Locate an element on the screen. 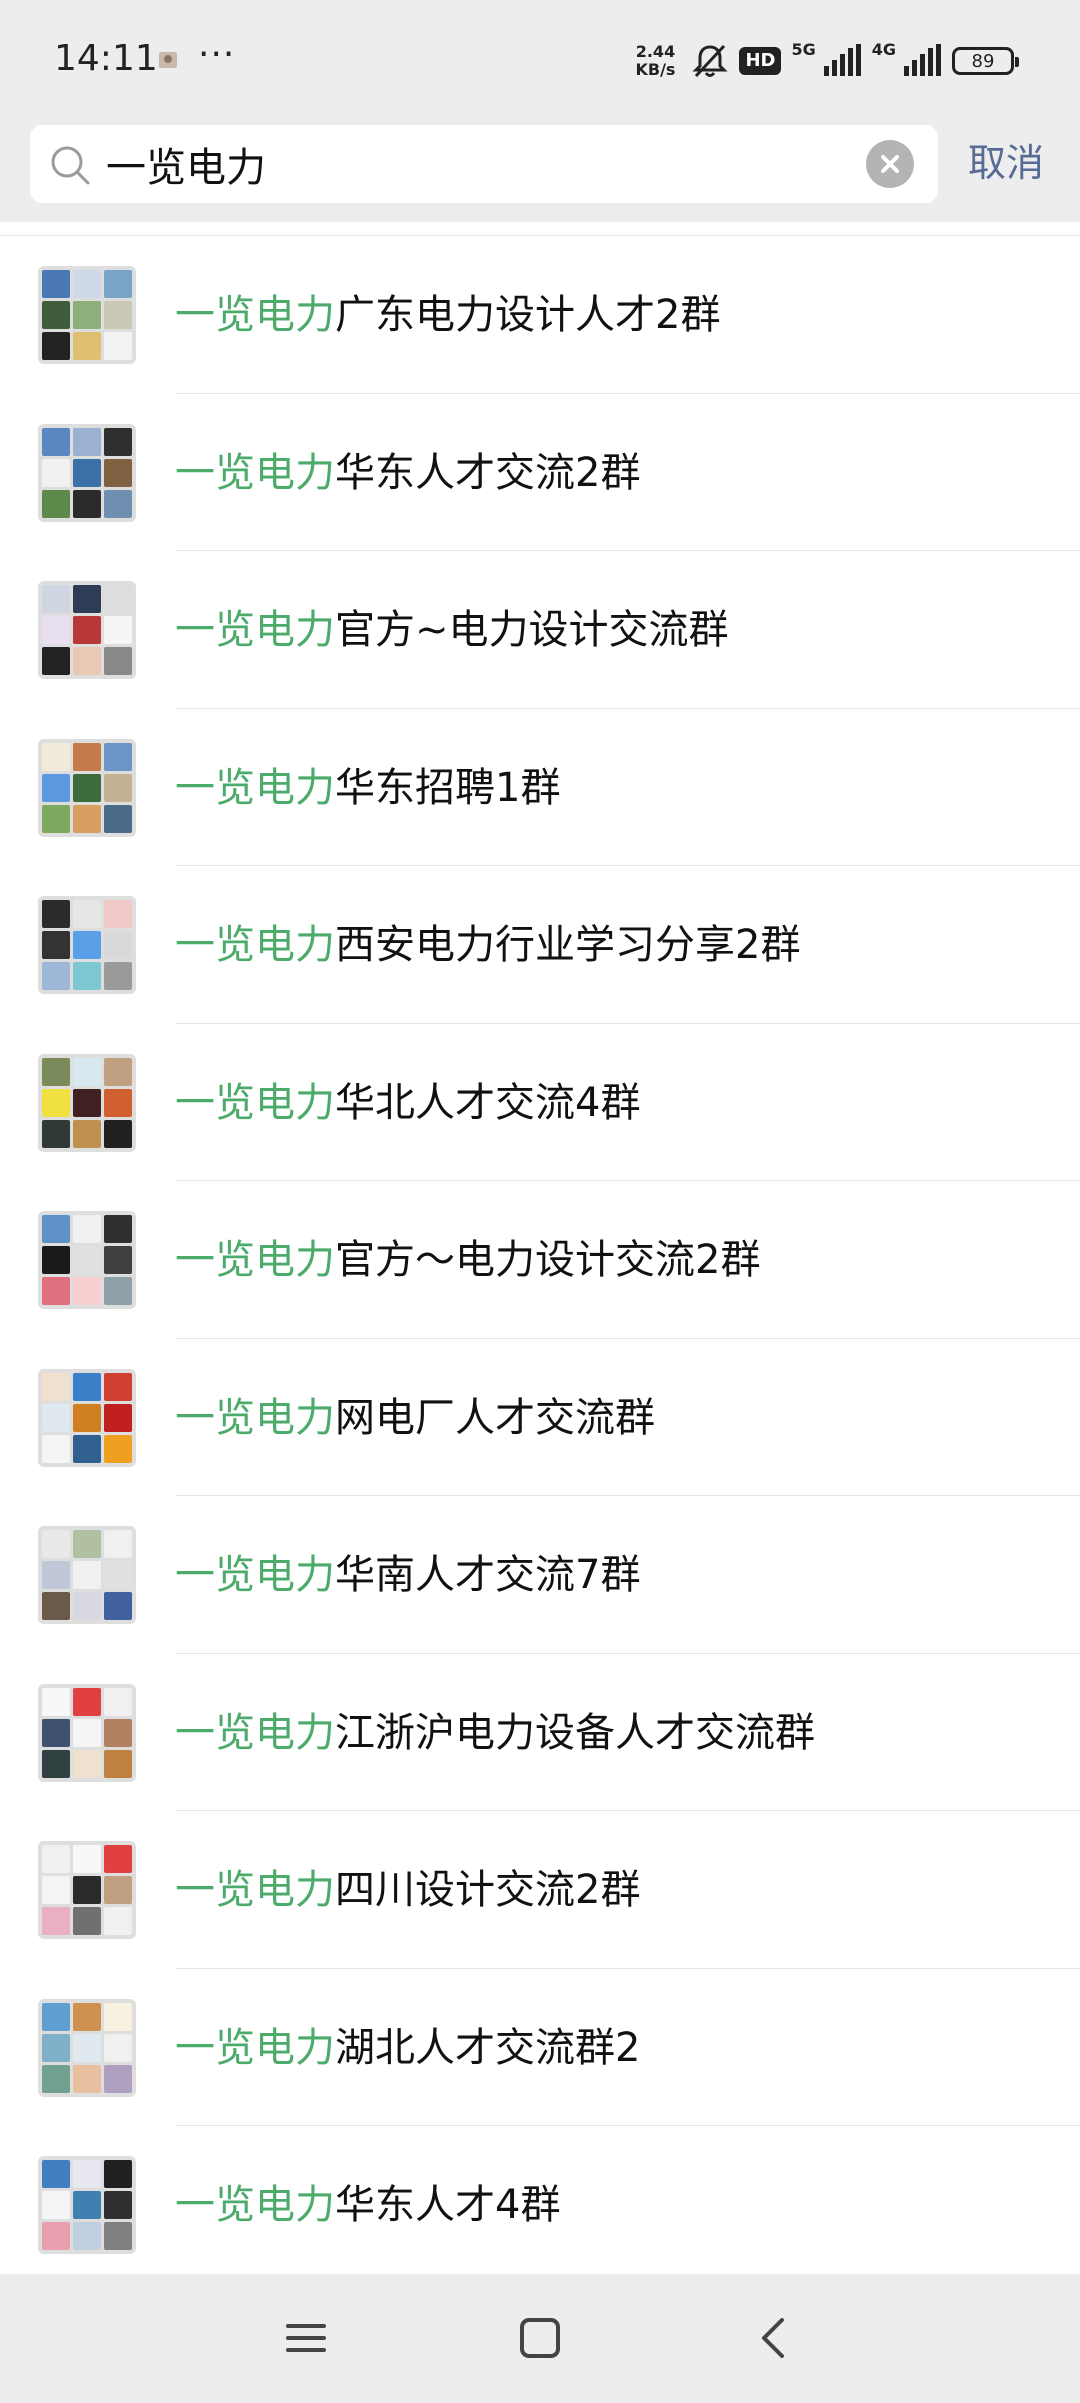 Image resolution: width=1080 pixels, height=2403 pixels. result-item: 一览电力四川设计交流2群 is located at coordinates (540, 1890).